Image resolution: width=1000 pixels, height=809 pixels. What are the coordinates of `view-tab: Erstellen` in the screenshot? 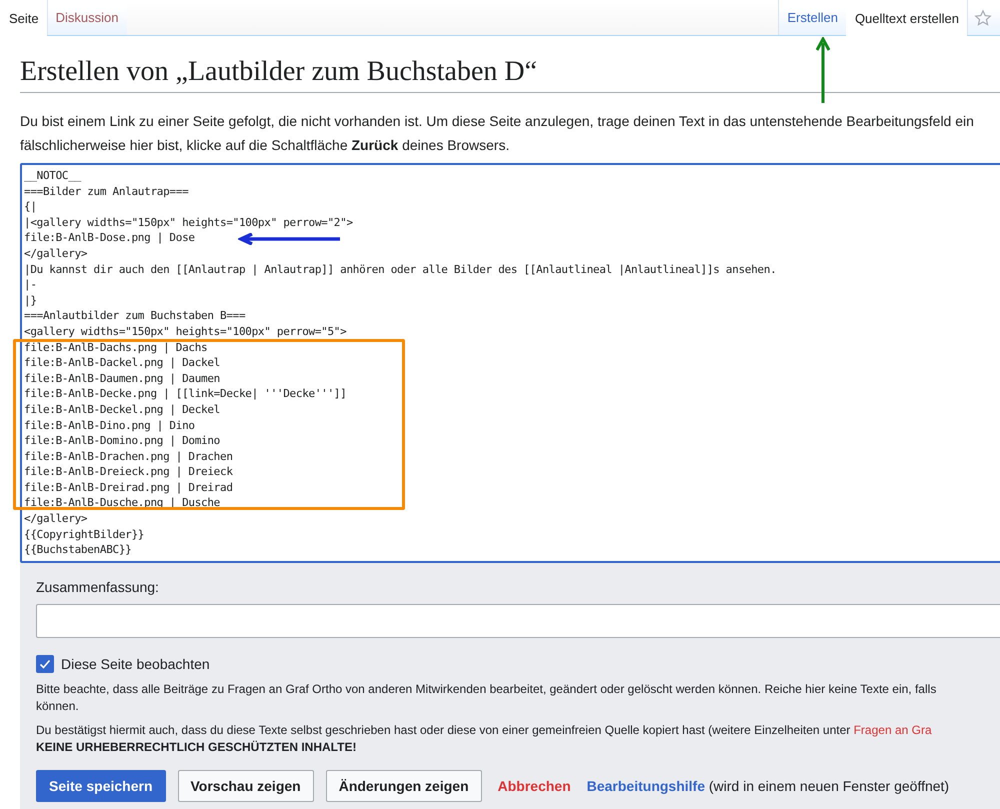 It's located at (812, 17).